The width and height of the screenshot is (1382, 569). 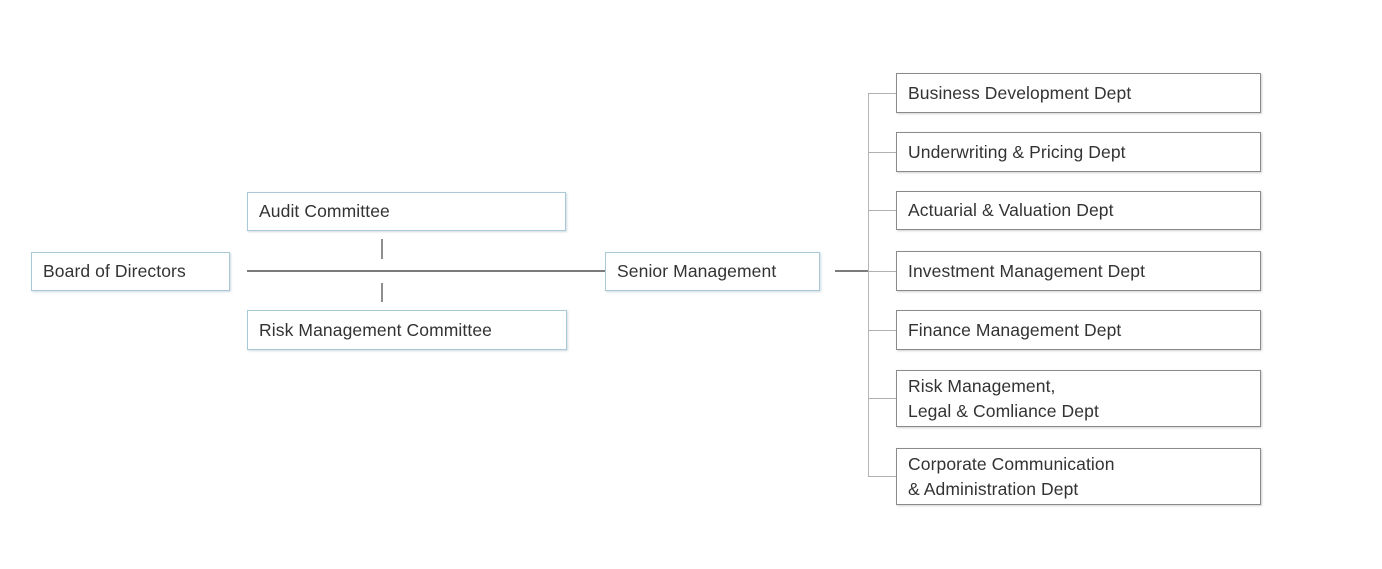 I want to click on node-department: Business Development Dept, so click(x=1078, y=93).